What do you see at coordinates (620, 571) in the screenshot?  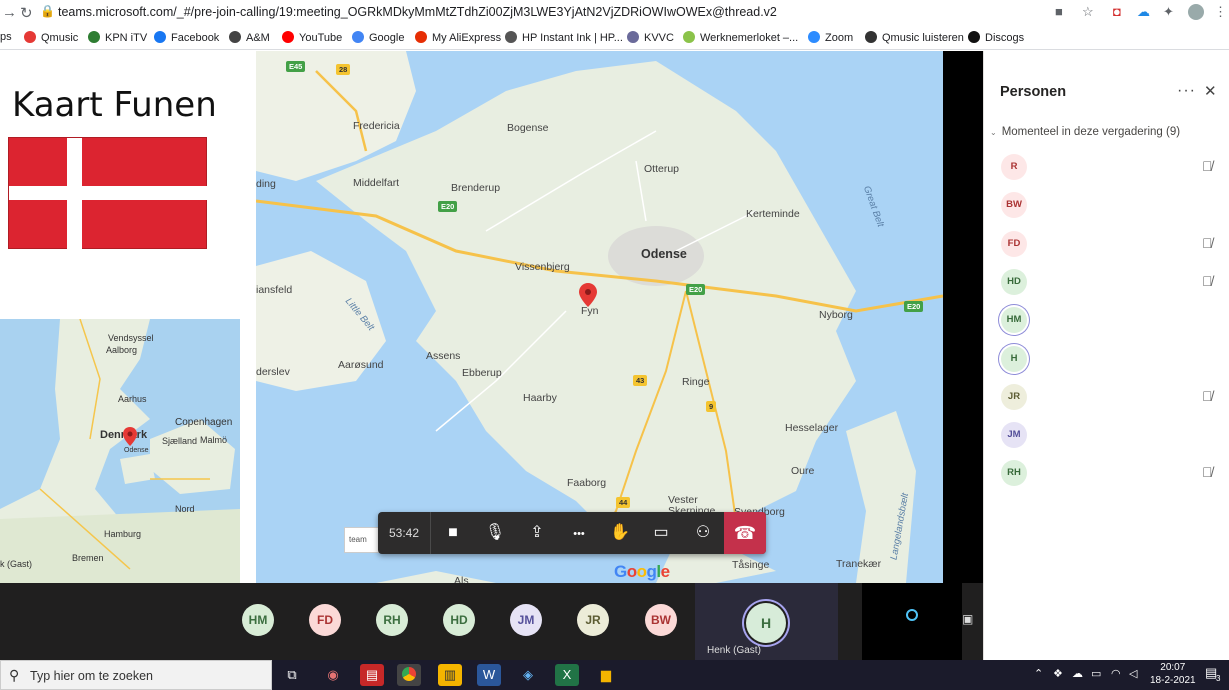 I see `google-logo-letter: G` at bounding box center [620, 571].